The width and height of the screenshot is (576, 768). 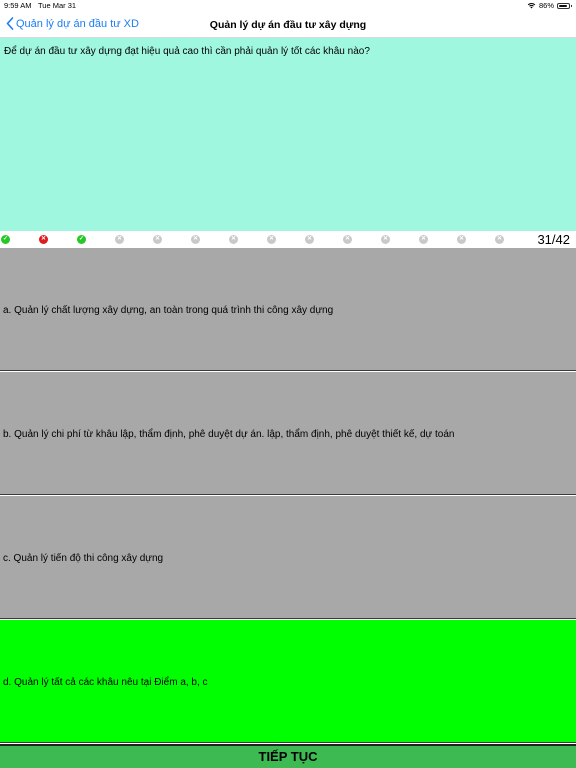 What do you see at coordinates (77, 23) in the screenshot?
I see `back-button-label: Quản lý dự án đầu tư XD` at bounding box center [77, 23].